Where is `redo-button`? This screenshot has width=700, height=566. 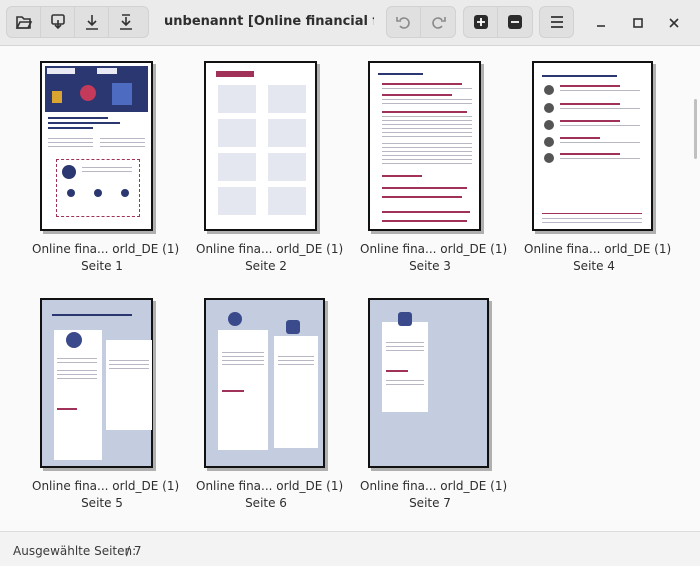
redo-button is located at coordinates (438, 22).